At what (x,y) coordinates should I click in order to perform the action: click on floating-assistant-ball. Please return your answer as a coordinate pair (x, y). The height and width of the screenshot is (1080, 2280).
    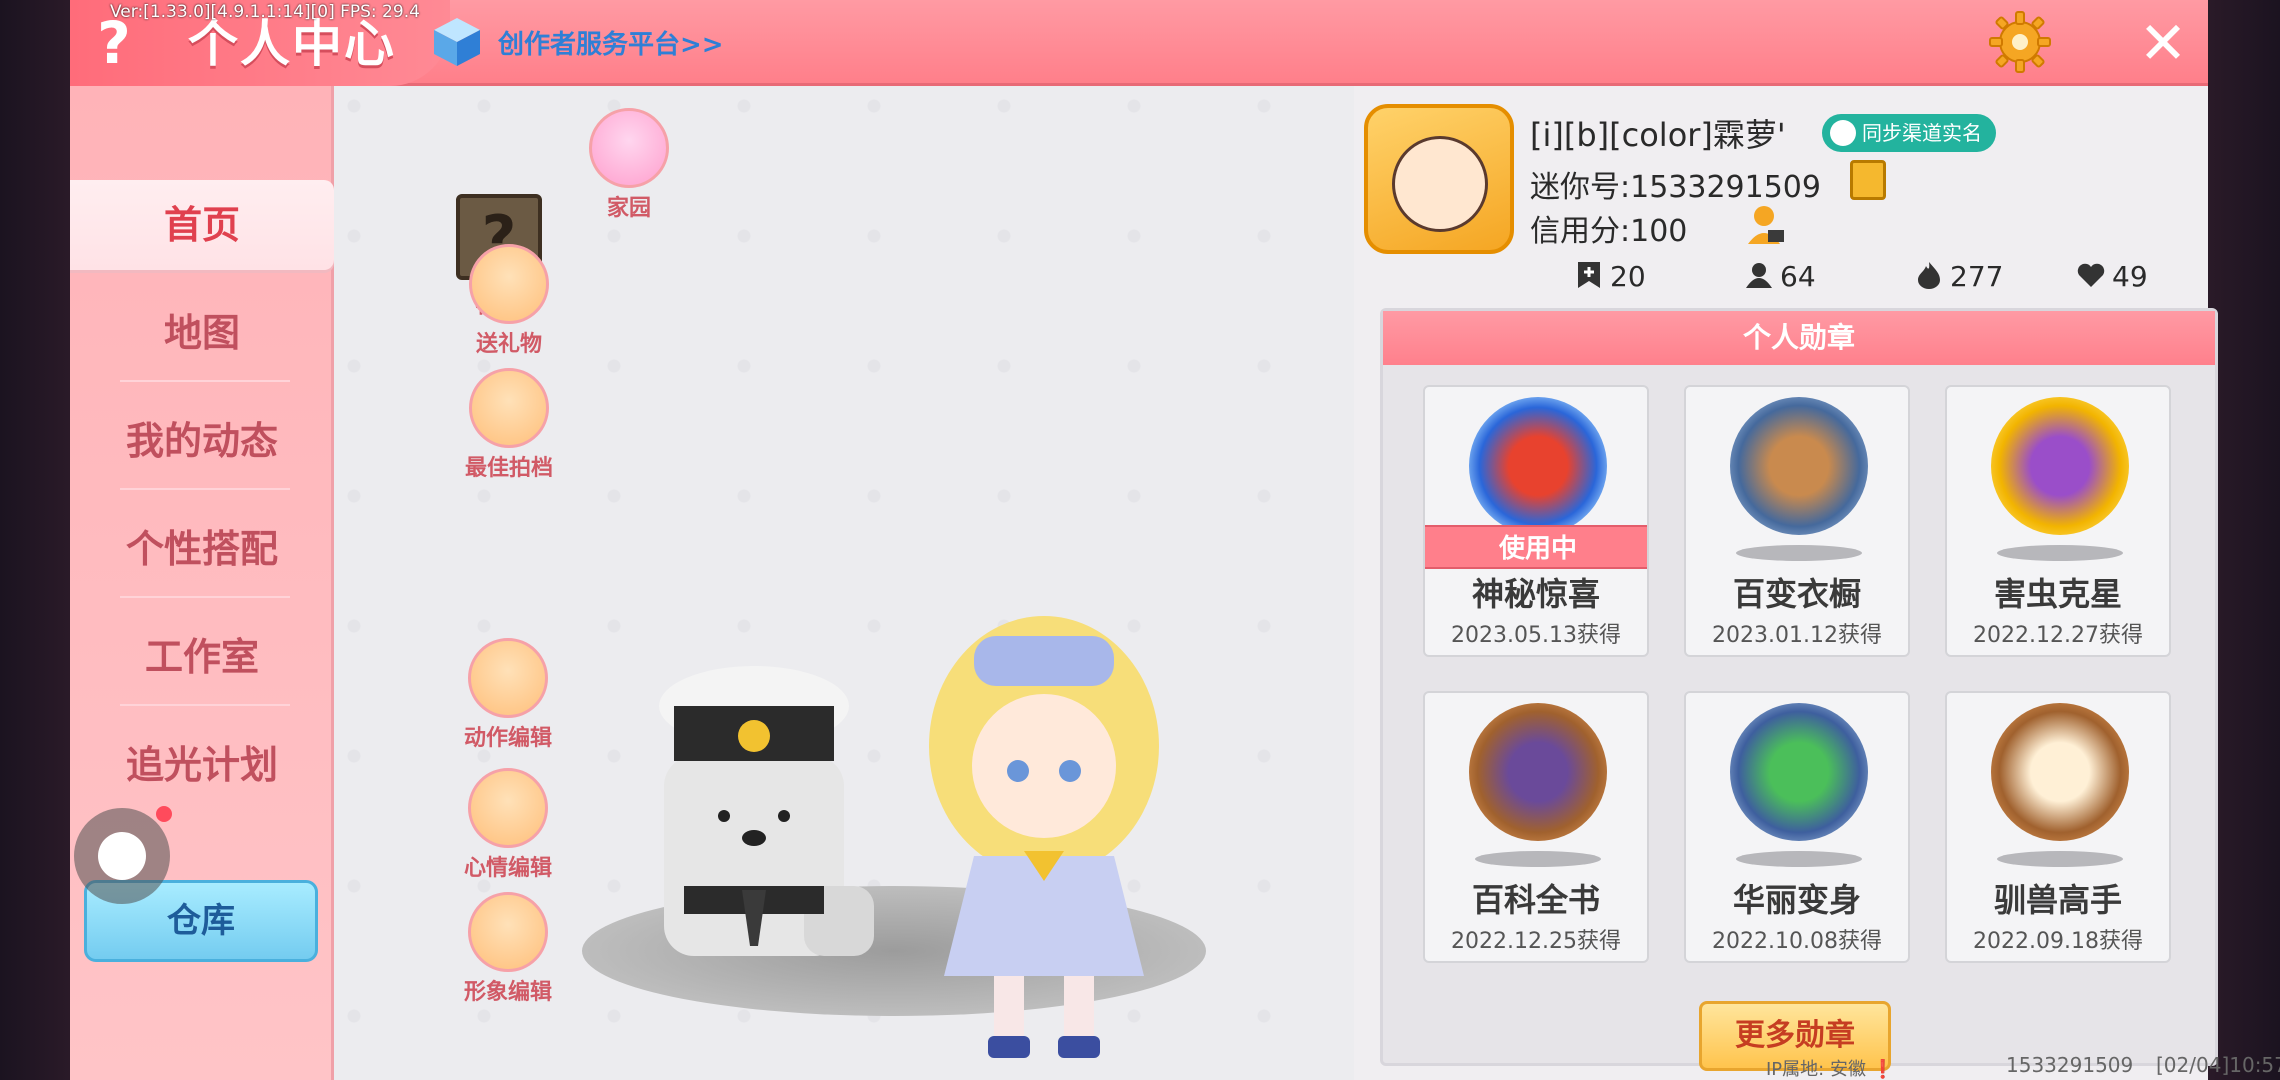
    Looking at the image, I should click on (122, 856).